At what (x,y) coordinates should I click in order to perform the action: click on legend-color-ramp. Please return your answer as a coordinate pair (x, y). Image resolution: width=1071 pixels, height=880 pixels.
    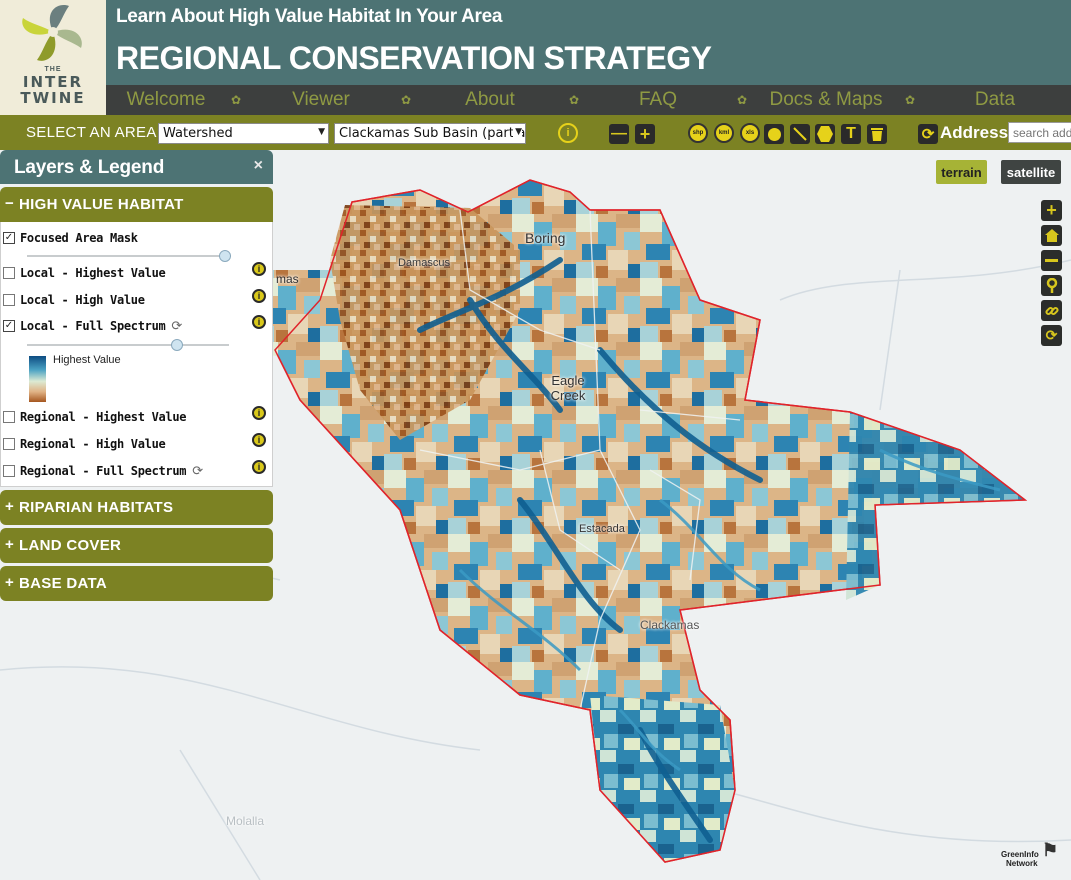
    Looking at the image, I should click on (37, 379).